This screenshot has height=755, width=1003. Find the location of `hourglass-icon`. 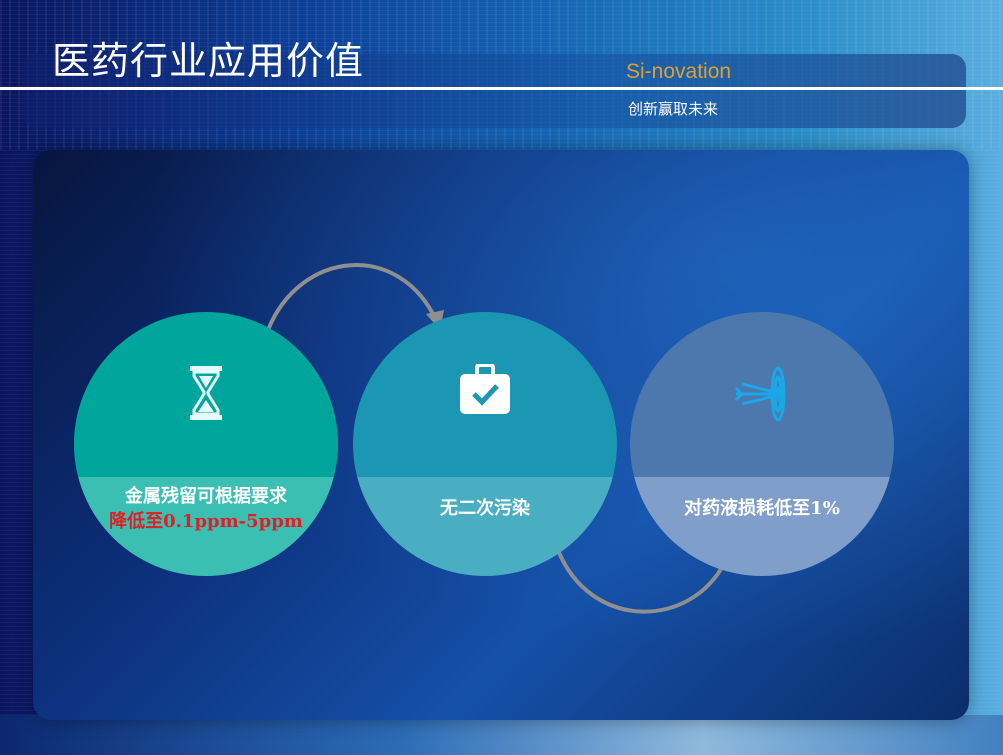

hourglass-icon is located at coordinates (206, 395).